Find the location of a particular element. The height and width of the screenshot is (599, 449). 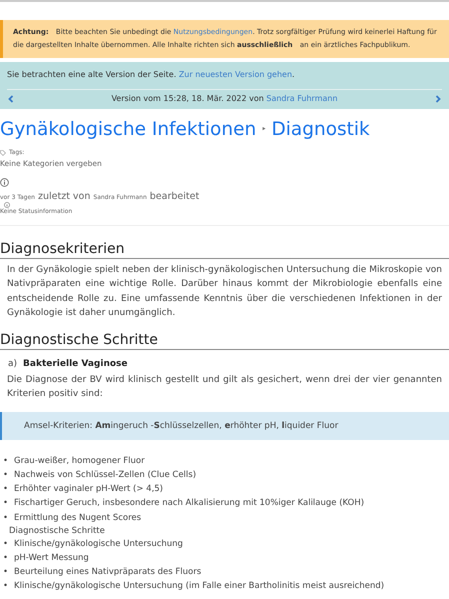

edited-by-label: zuletzt von is located at coordinates (64, 196).